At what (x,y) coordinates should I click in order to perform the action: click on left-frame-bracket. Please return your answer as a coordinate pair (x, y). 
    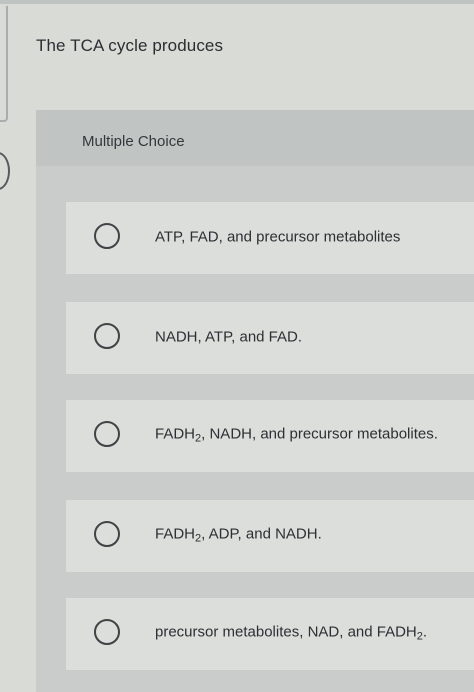
    Looking at the image, I should click on (4, 64).